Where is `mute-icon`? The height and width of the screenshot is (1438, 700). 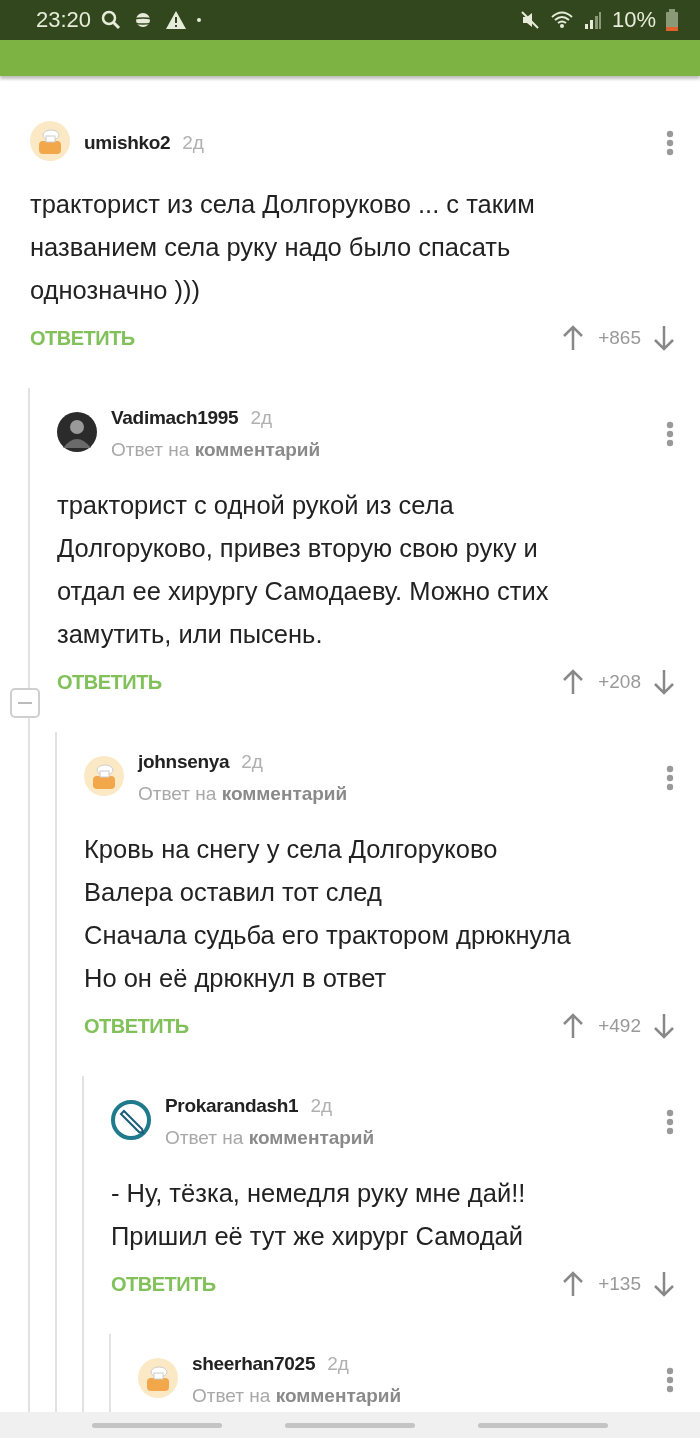 mute-icon is located at coordinates (529, 20).